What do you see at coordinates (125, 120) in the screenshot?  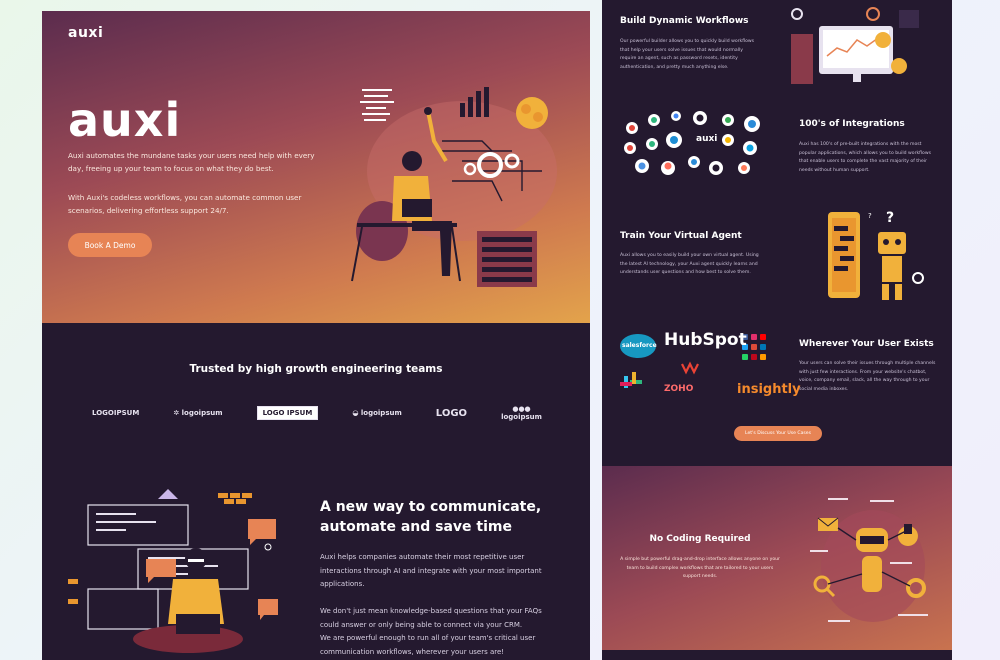 I see `hero-logo: auxi` at bounding box center [125, 120].